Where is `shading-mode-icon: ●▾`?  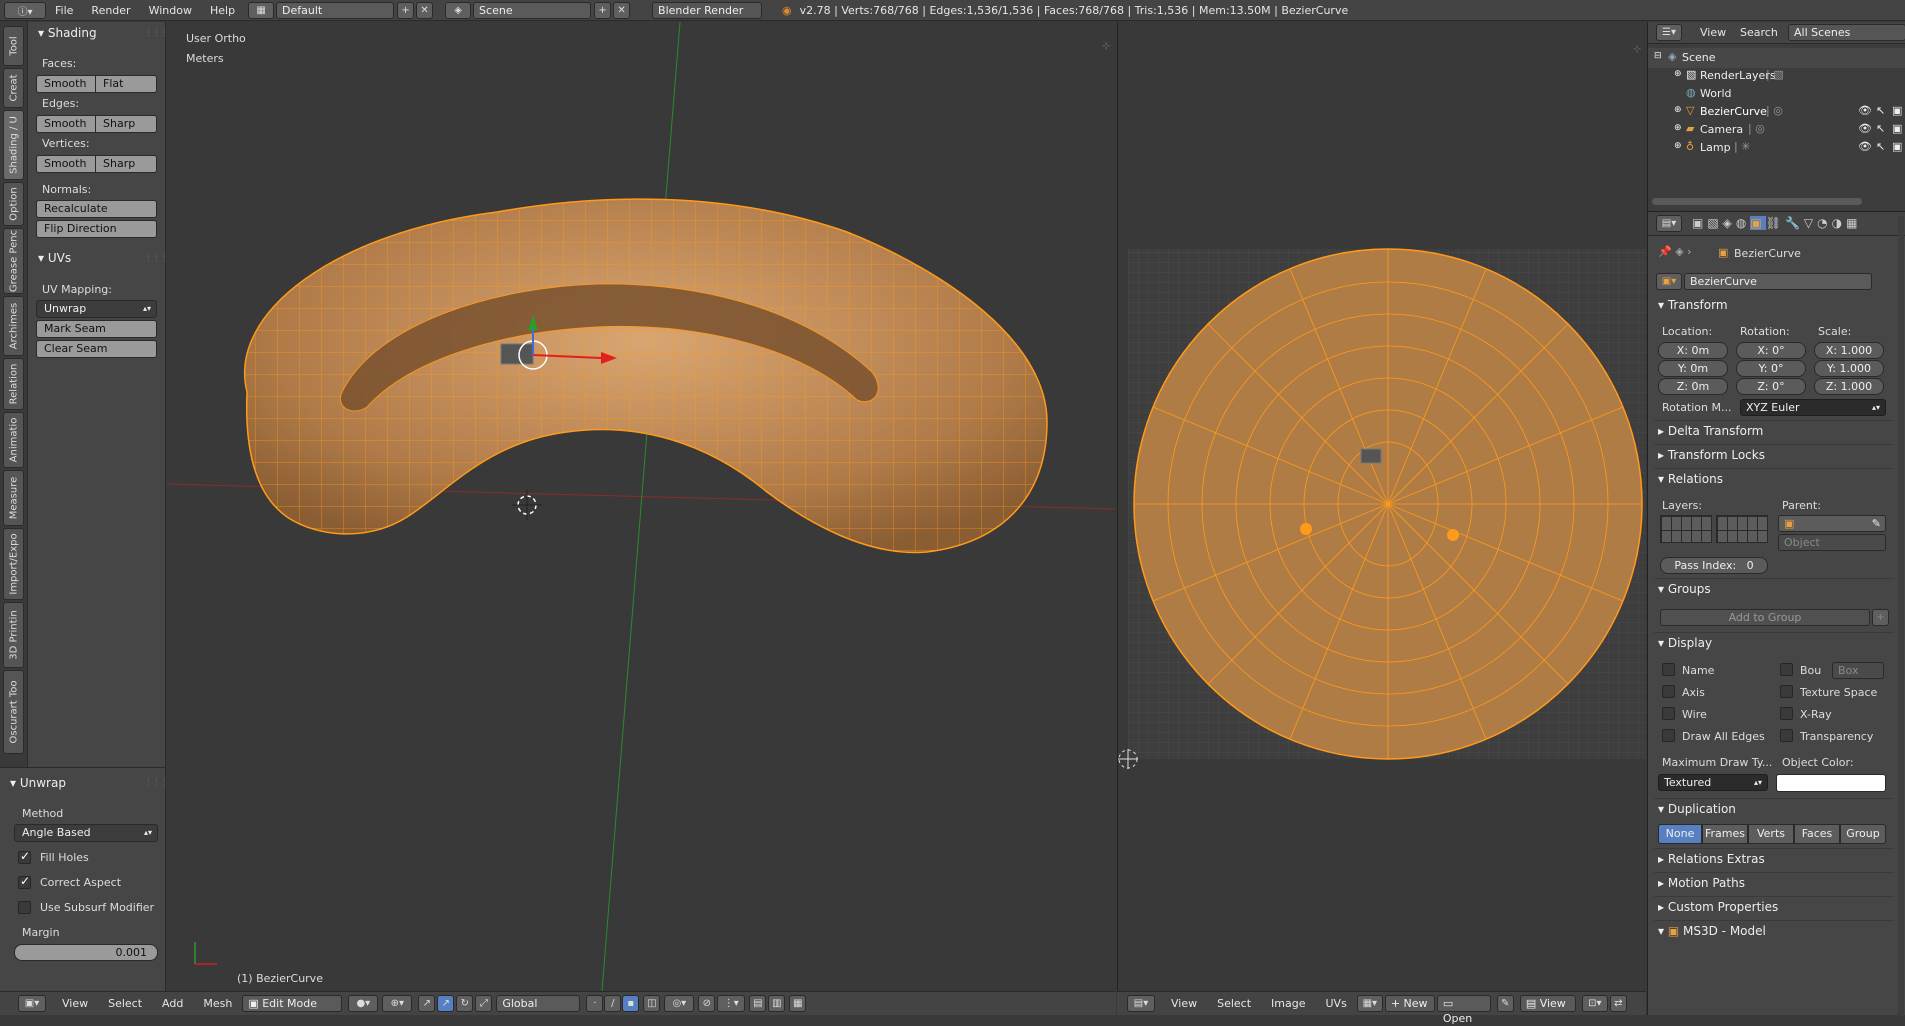
shading-mode-icon: ●▾ is located at coordinates (363, 1003).